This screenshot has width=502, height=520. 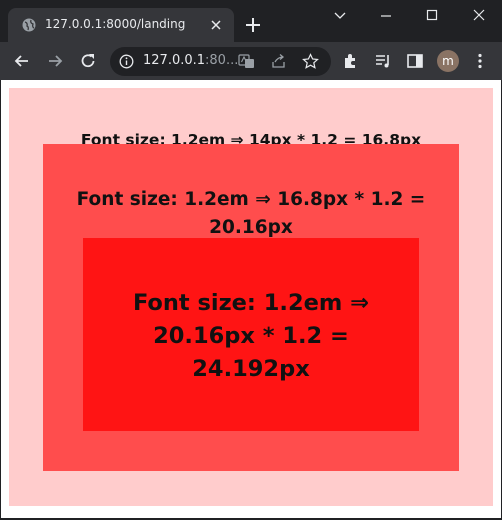 I want to click on tab-active: 127.0.0.1:8000/landing, so click(x=121, y=25).